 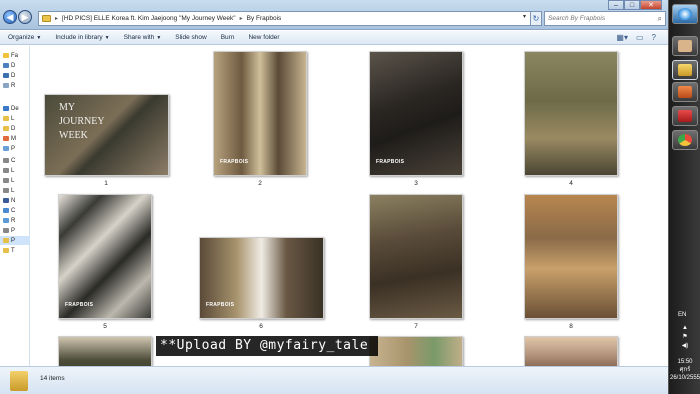 What do you see at coordinates (24, 37) in the screenshot?
I see `organize-menu: Organize ▼` at bounding box center [24, 37].